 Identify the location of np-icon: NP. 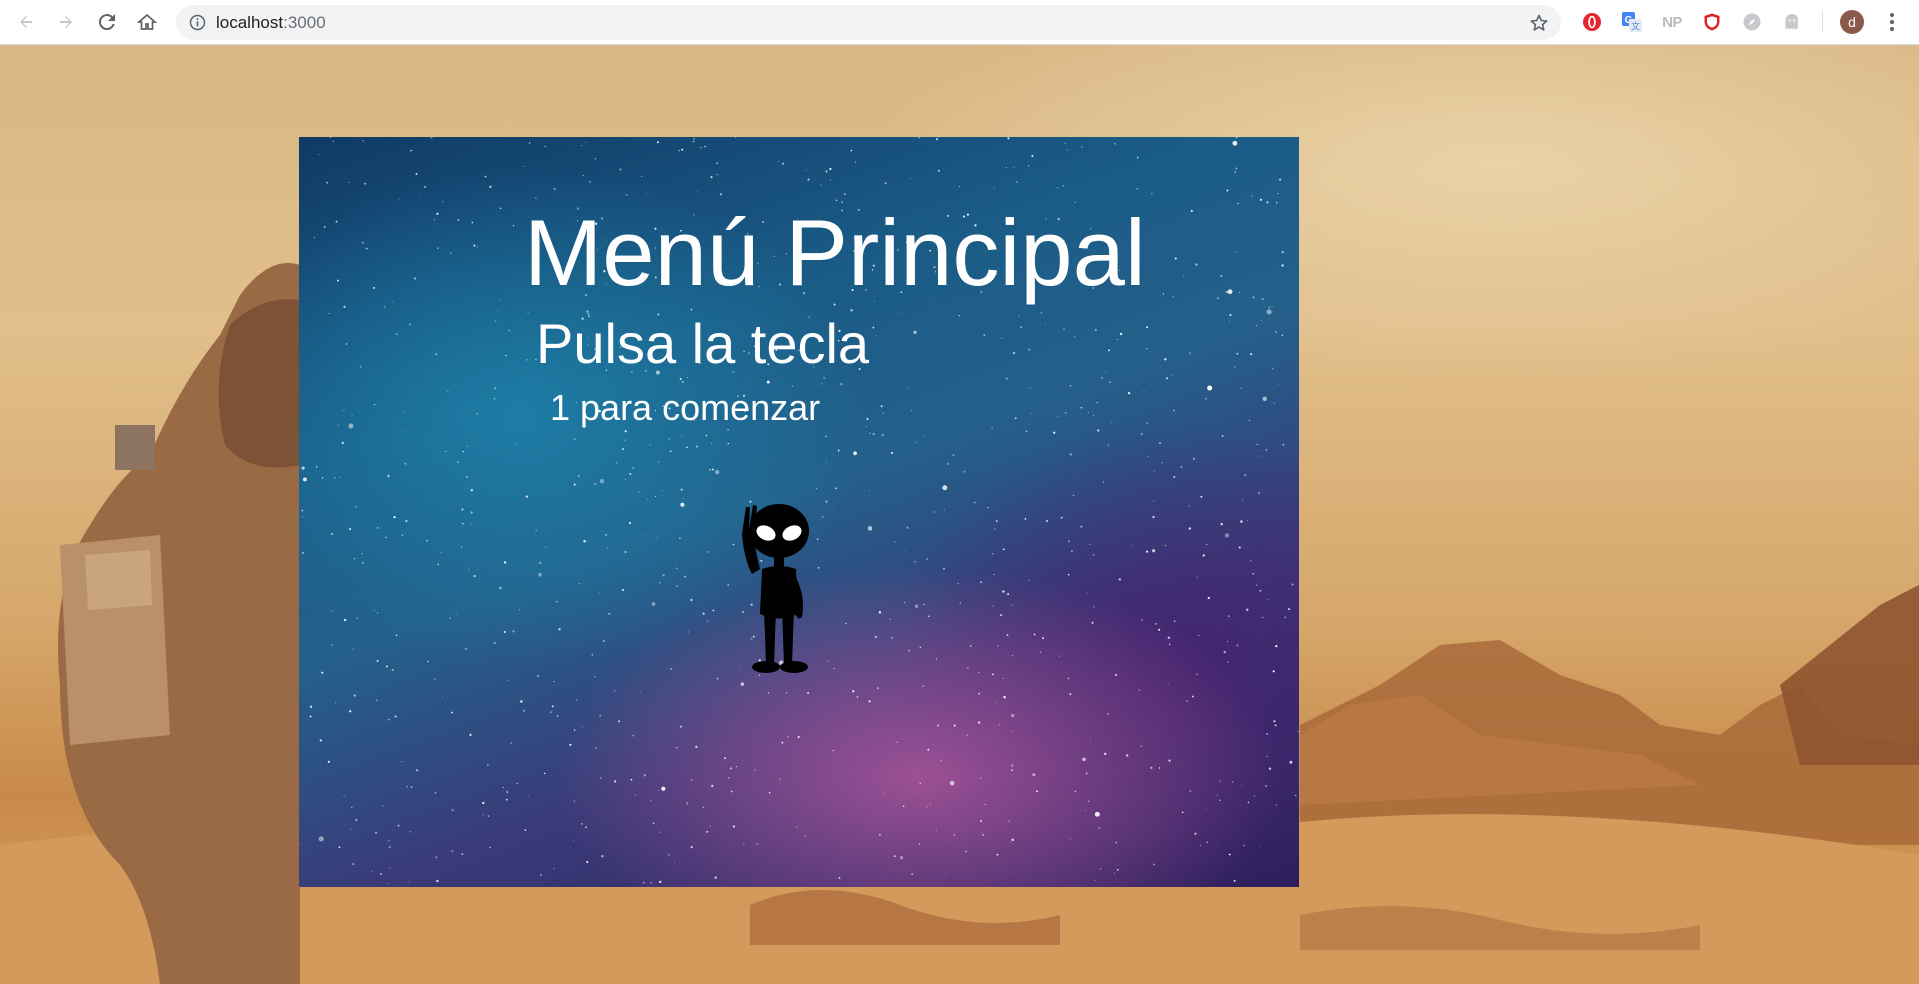
(1672, 22).